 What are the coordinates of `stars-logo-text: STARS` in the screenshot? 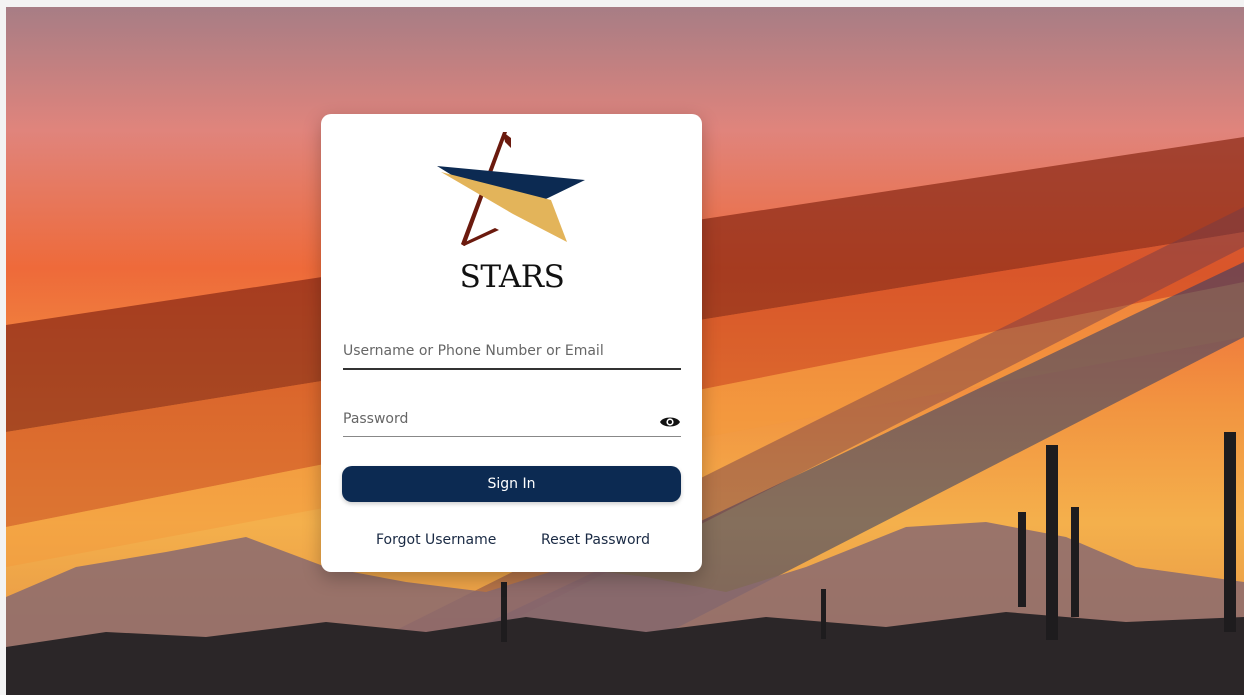 It's located at (512, 277).